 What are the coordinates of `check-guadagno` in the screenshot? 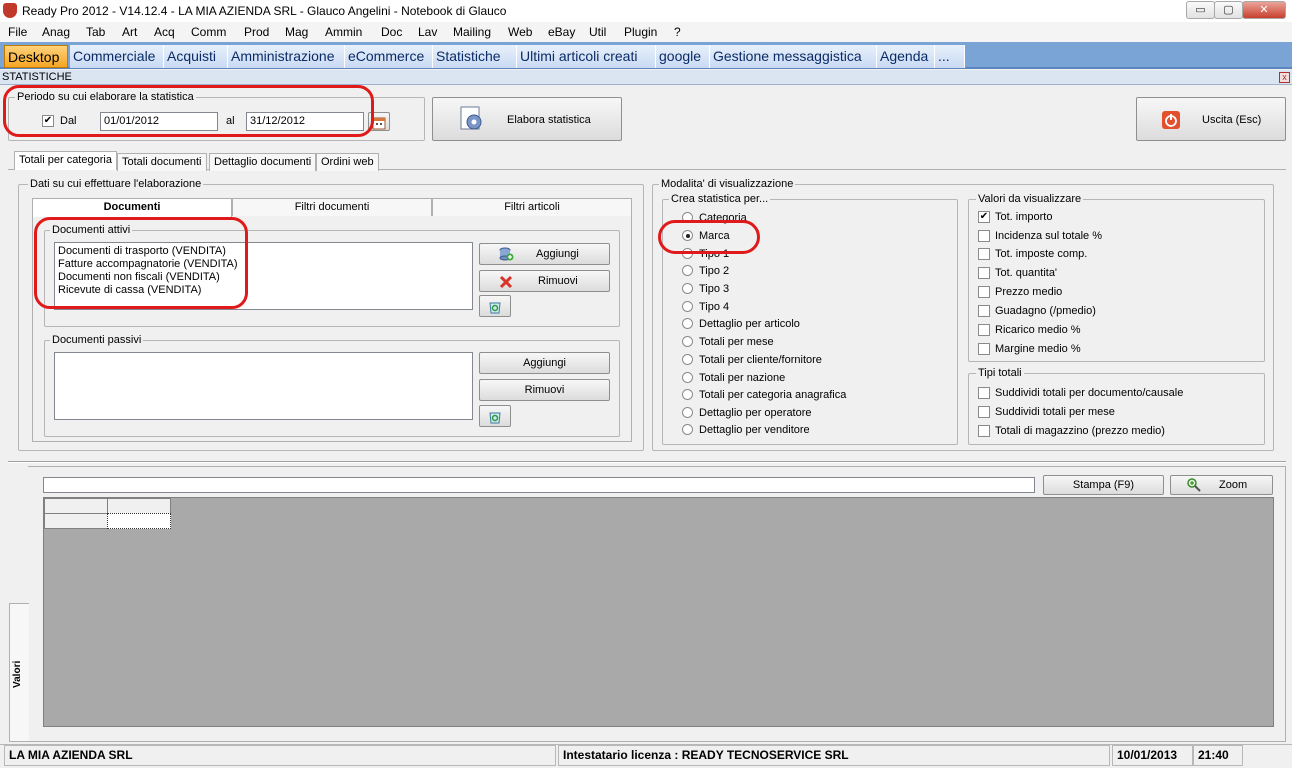 It's located at (984, 311).